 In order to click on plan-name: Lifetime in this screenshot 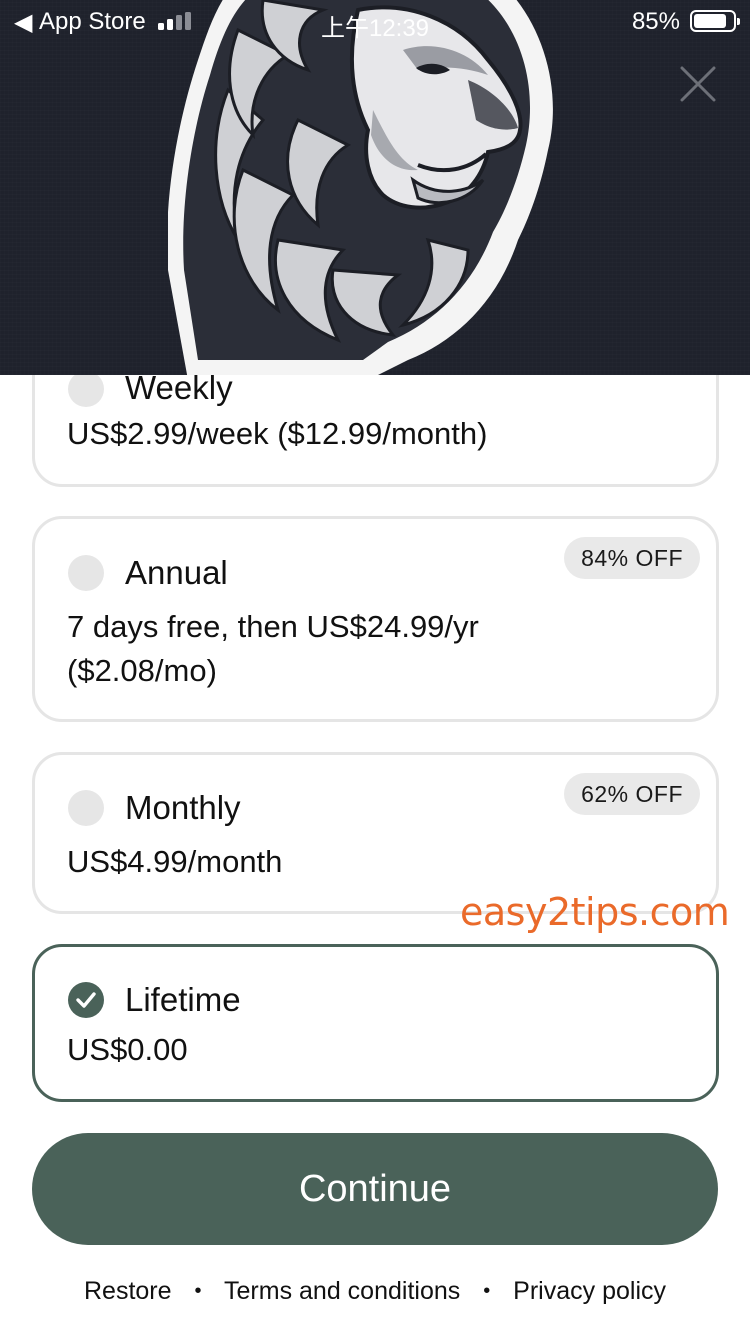, I will do `click(183, 999)`.